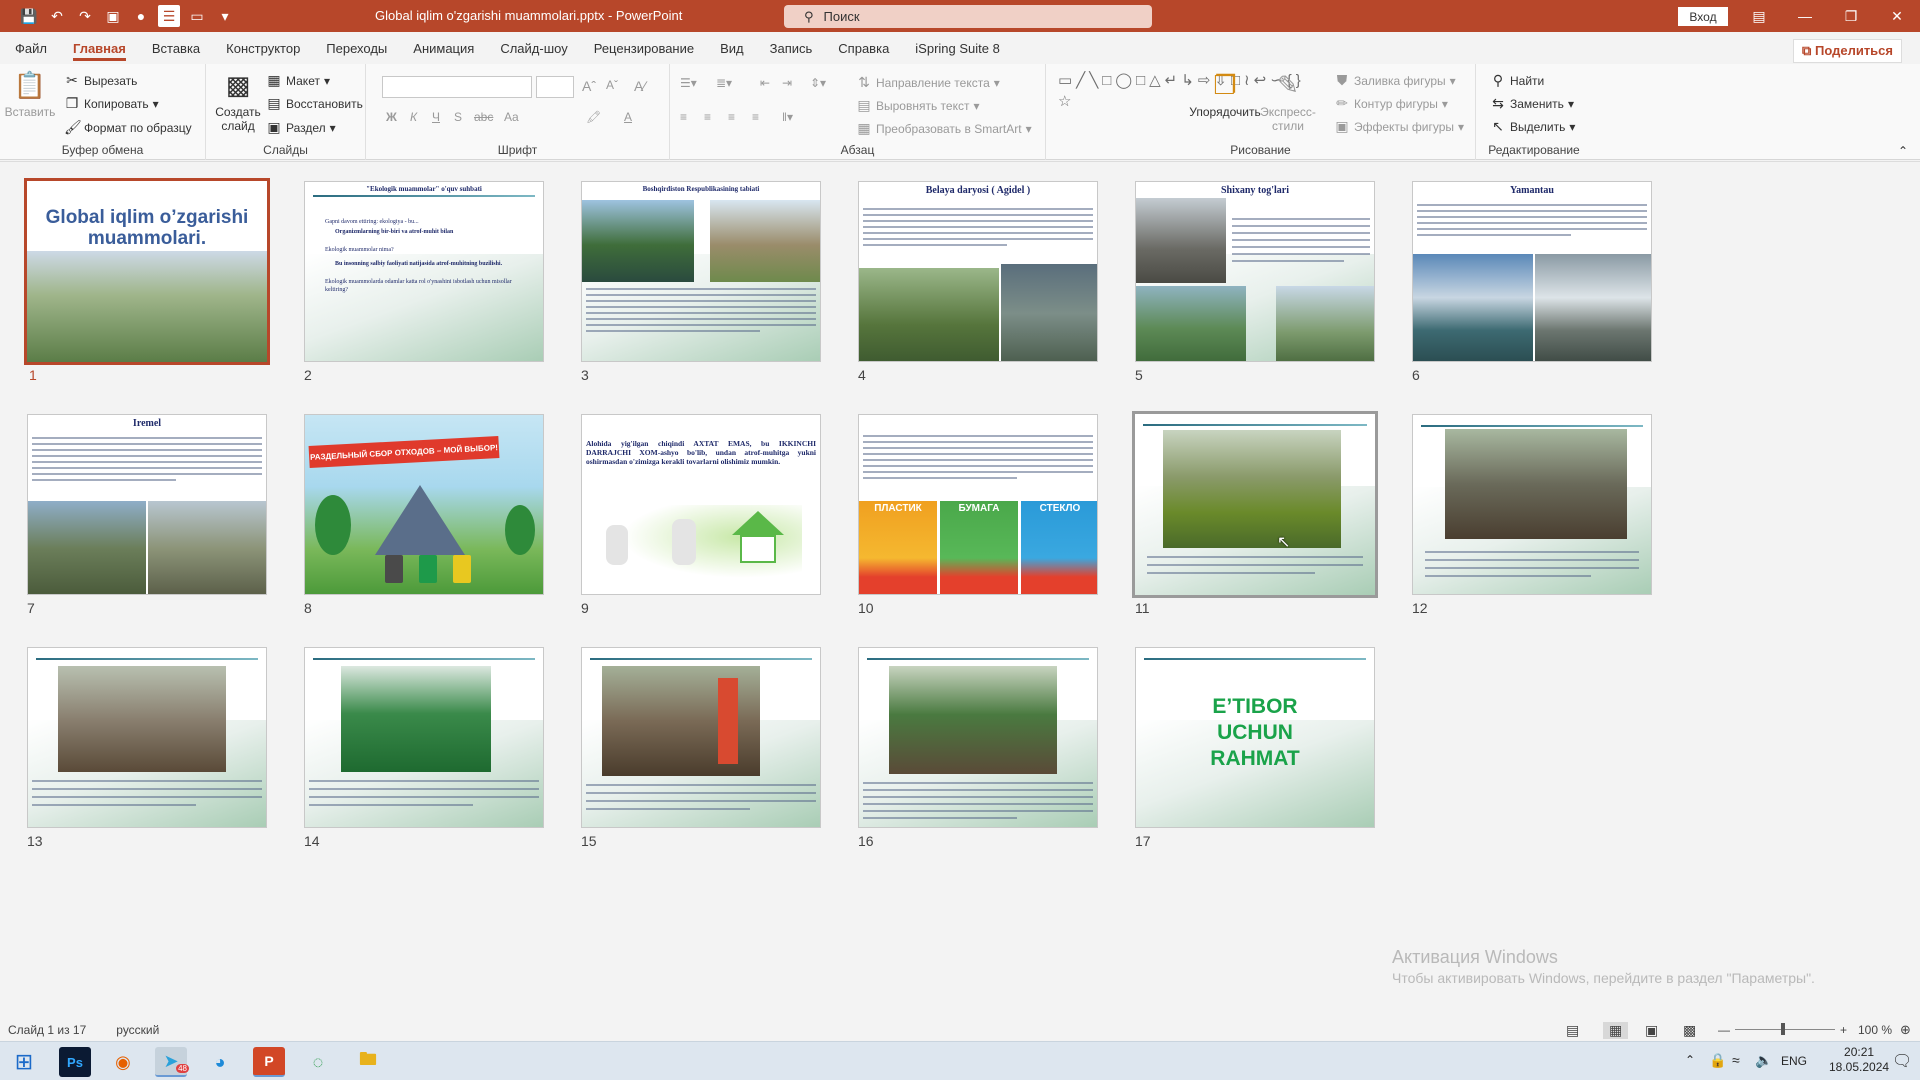  Describe the element at coordinates (225, 16) in the screenshot. I see `customize-qat-icon: ▾` at that location.